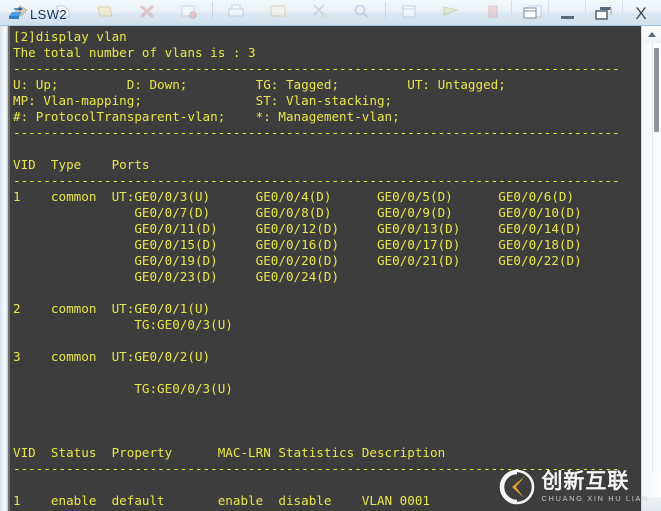 Image resolution: width=661 pixels, height=511 pixels. I want to click on close-icon: X, so click(641, 13).